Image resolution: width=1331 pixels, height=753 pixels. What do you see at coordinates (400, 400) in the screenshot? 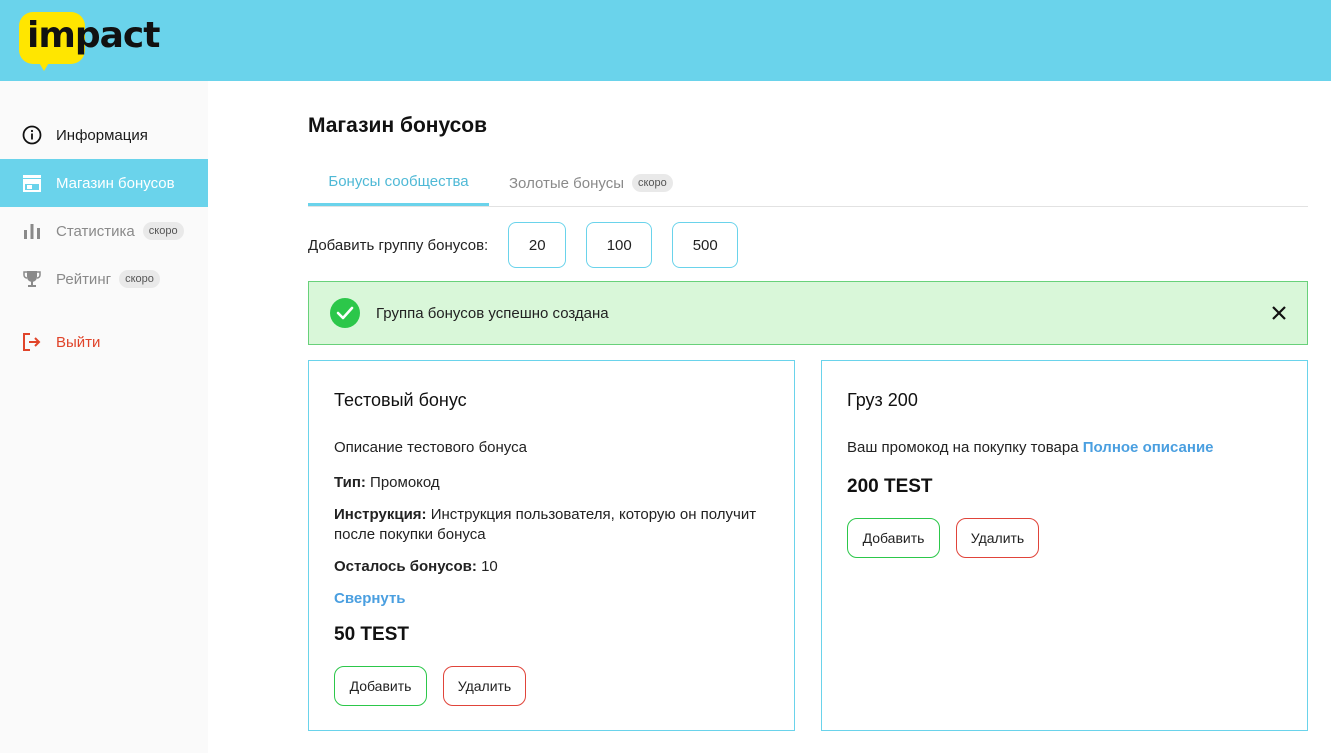
I see `bonus-card-title: Тестовый бонус` at bounding box center [400, 400].